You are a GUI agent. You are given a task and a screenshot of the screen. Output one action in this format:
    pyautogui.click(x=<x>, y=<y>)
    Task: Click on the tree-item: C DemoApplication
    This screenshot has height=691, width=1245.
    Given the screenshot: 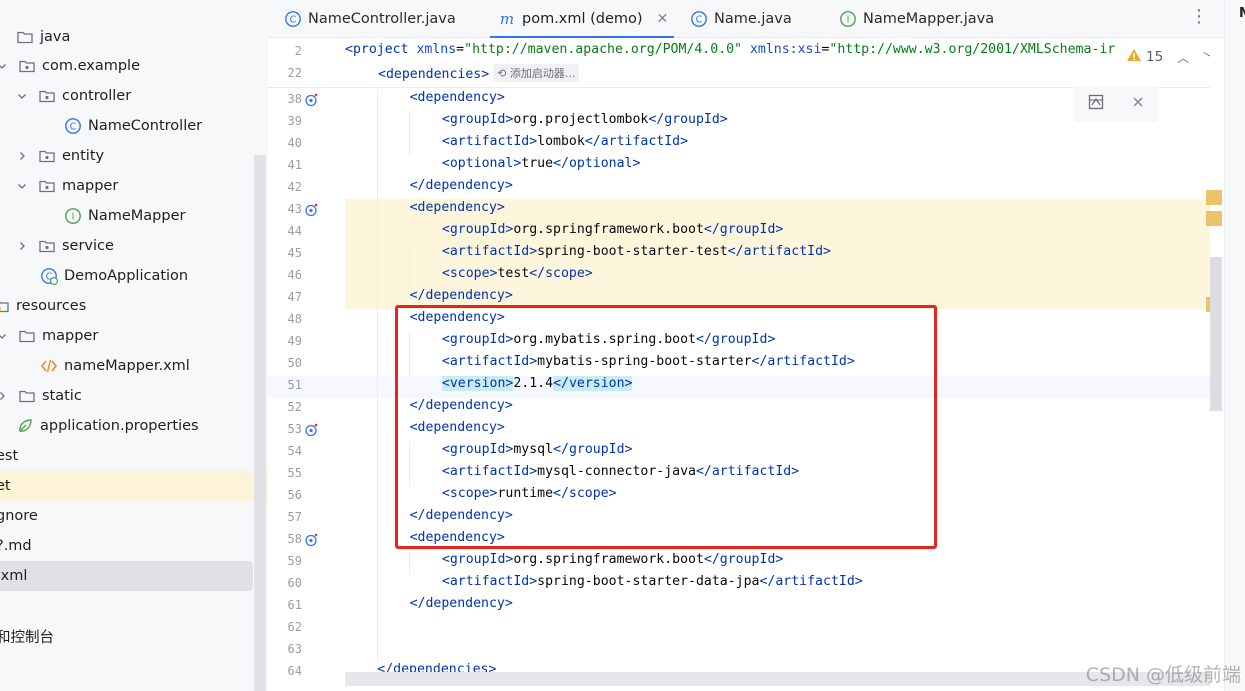 What is the action you would take?
    pyautogui.click(x=127, y=276)
    